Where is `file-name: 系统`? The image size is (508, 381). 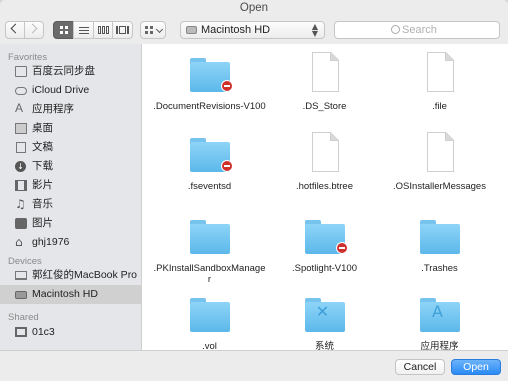
file-name: 系统 is located at coordinates (324, 345).